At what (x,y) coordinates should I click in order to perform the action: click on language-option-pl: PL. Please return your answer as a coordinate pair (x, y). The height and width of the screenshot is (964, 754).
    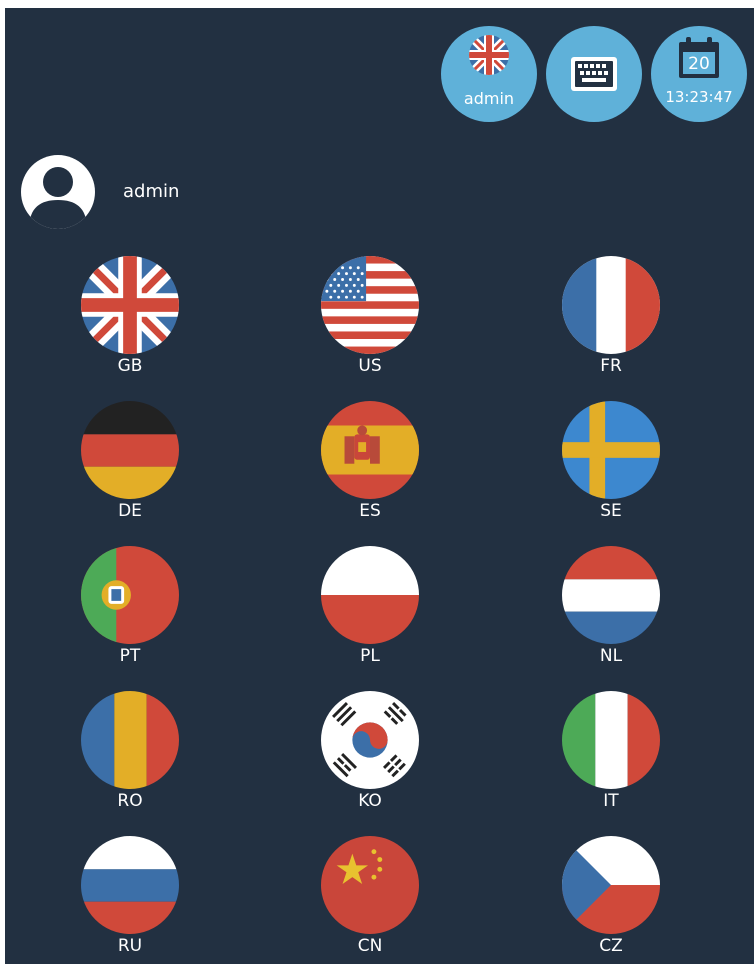
    Looking at the image, I should click on (370, 611).